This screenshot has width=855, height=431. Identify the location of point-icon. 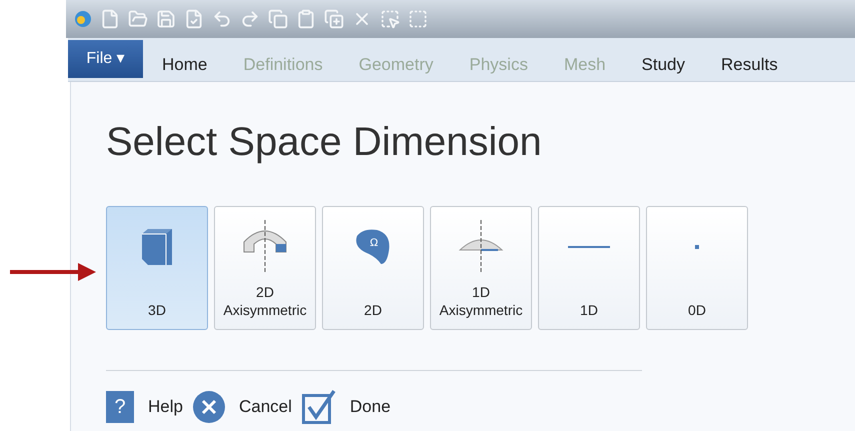
(697, 247).